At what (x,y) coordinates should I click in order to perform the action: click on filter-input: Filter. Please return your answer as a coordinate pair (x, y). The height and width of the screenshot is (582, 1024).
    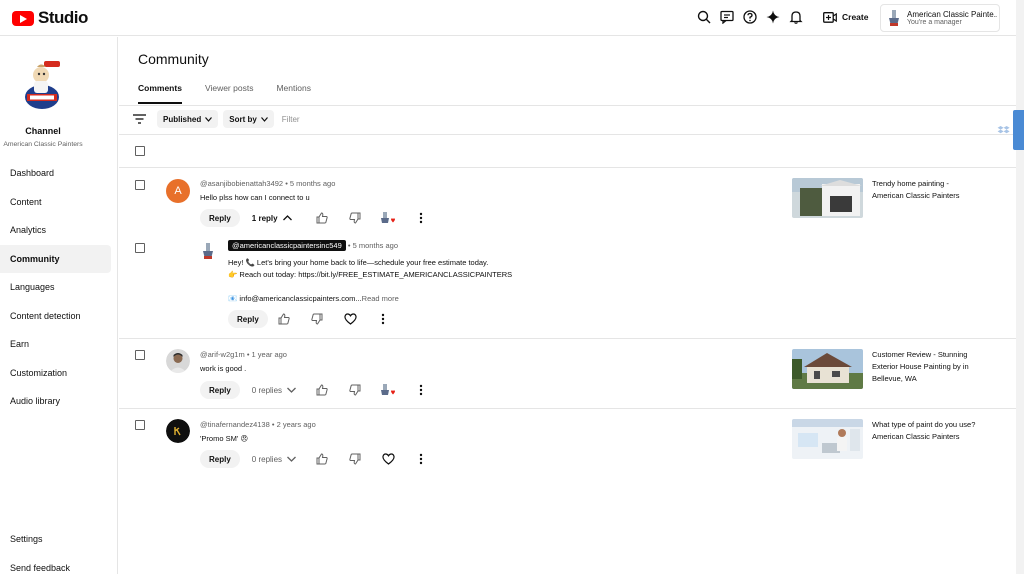
    Looking at the image, I should click on (291, 119).